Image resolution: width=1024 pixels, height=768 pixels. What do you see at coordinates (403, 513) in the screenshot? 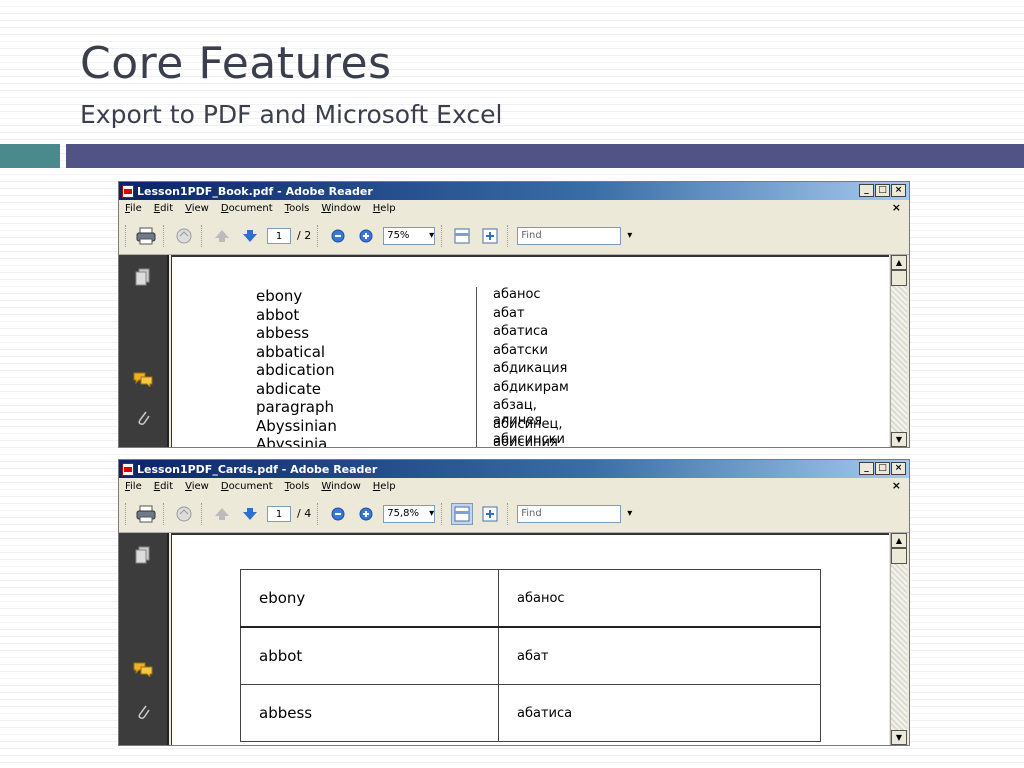
I see `zoom-value: 75,8%` at bounding box center [403, 513].